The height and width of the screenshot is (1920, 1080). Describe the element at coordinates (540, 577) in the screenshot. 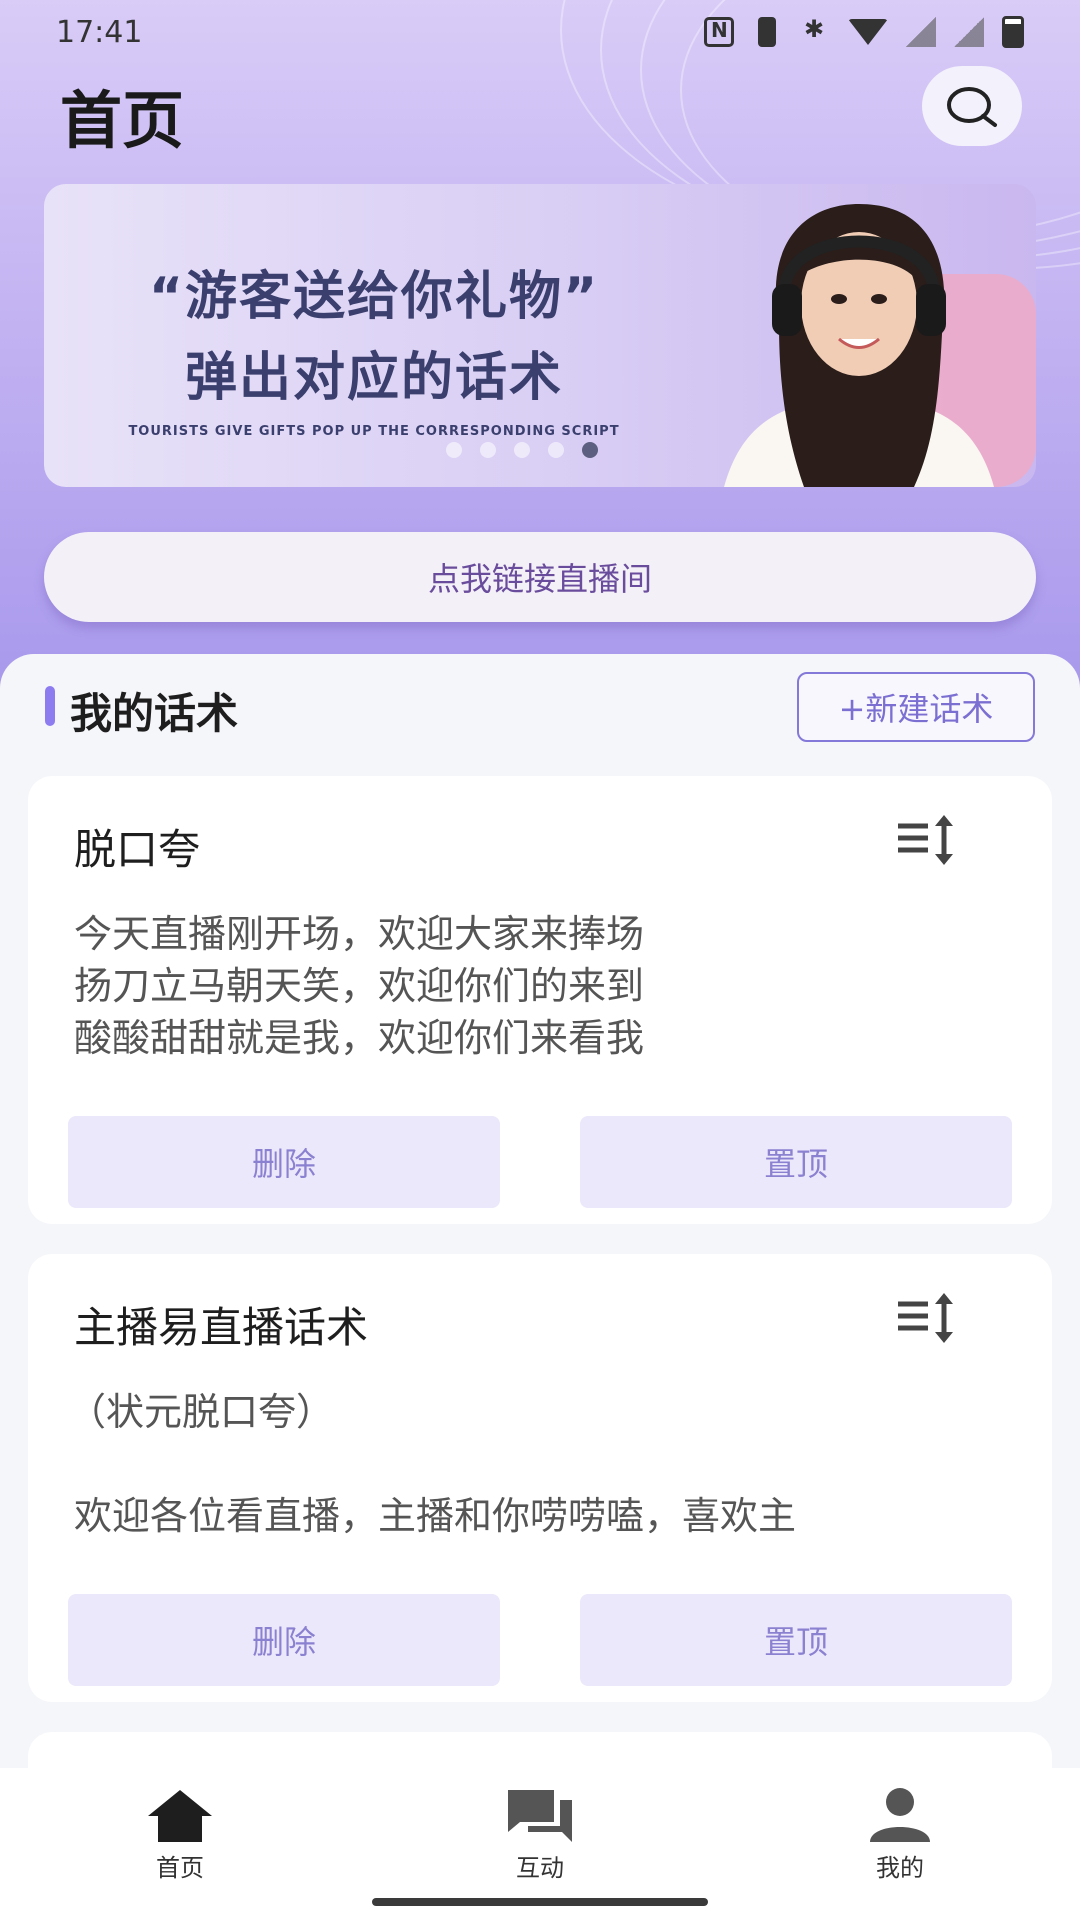

I see `connect-live-room-button: 点我链接直播间` at that location.